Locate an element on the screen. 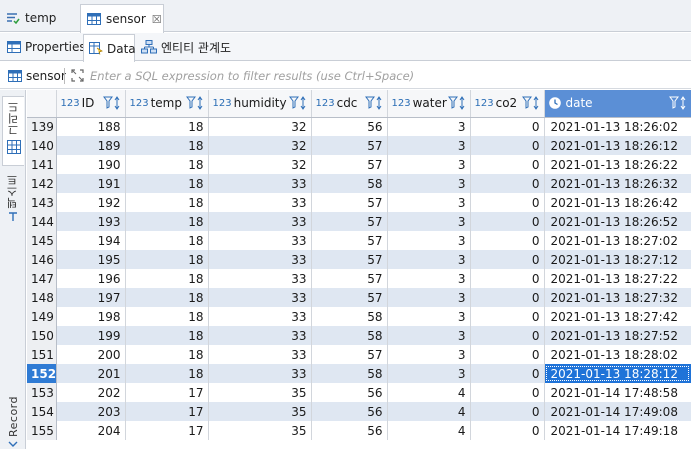  column-header-id: 123 ID is located at coordinates (91, 104).